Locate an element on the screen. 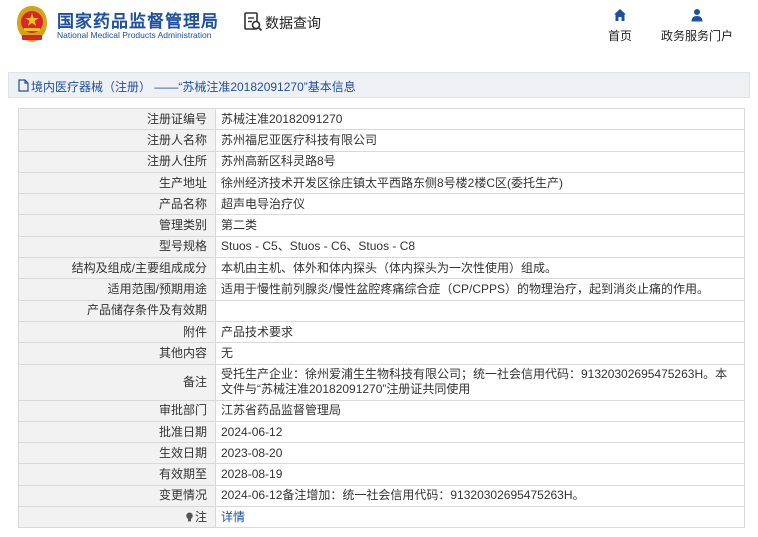 This screenshot has height=537, width=758. field-label: 注册证编号 is located at coordinates (117, 119).